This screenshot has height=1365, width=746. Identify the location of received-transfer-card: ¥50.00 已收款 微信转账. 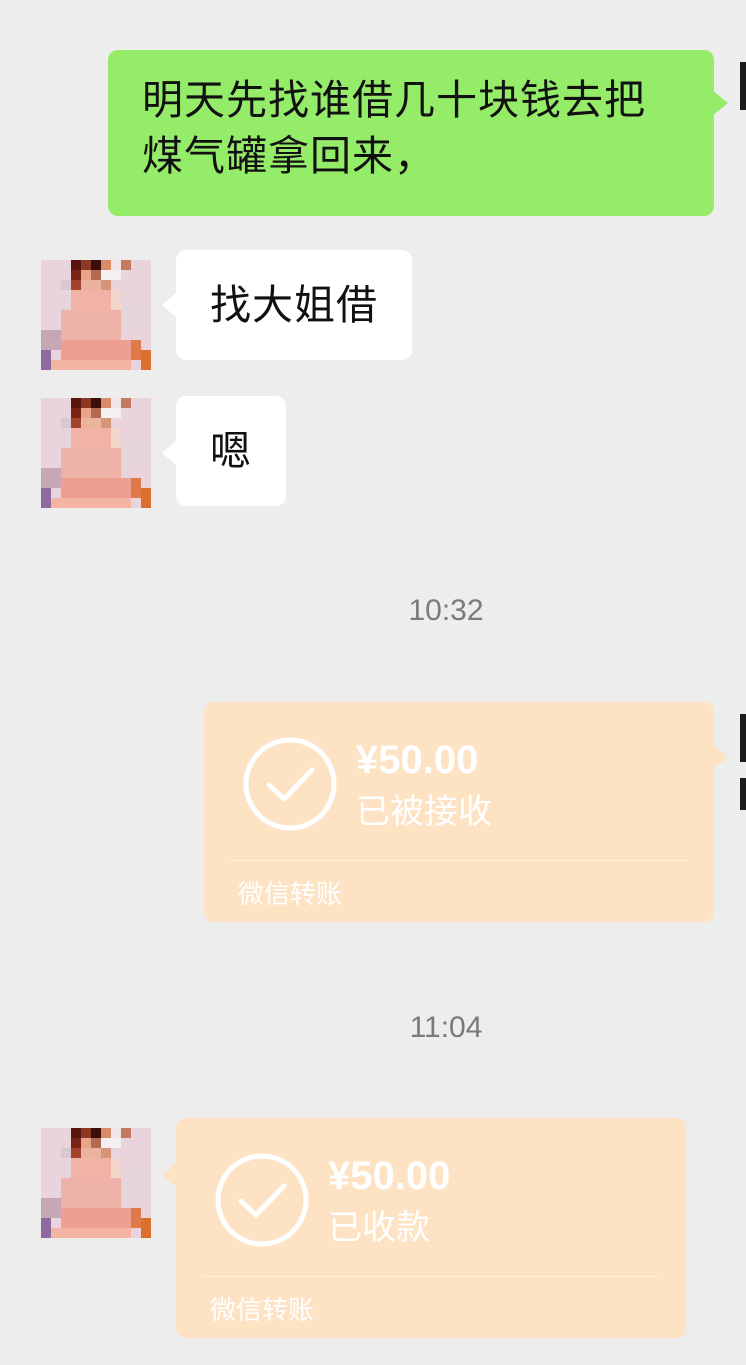
(431, 1228).